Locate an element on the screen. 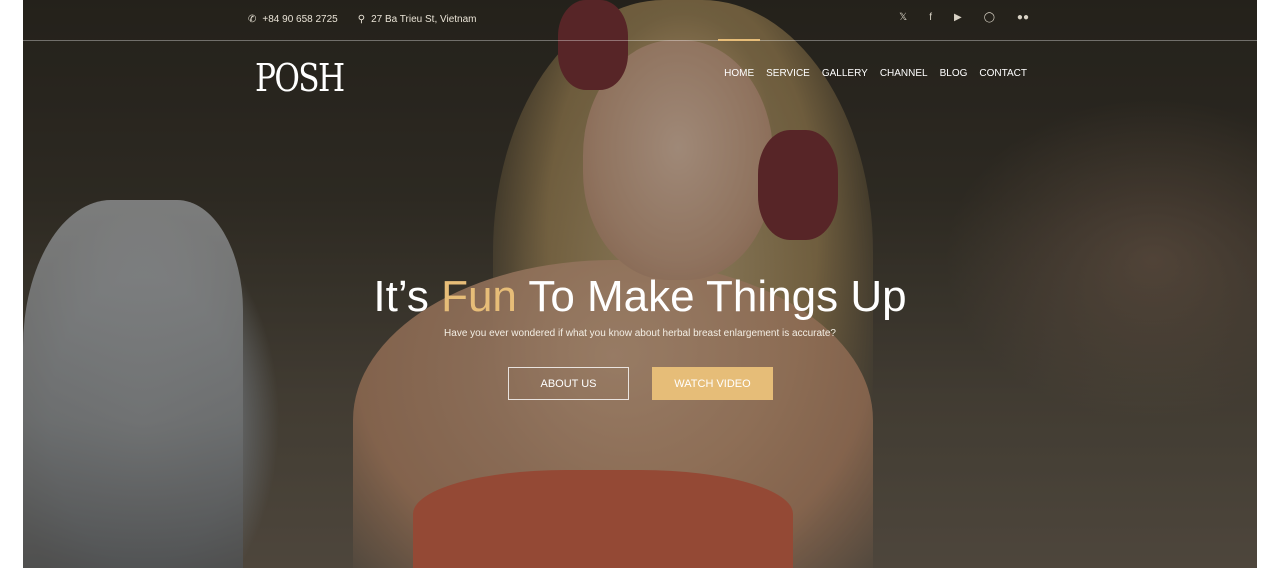 The height and width of the screenshot is (570, 1280). youtube-icon: ▶ is located at coordinates (958, 17).